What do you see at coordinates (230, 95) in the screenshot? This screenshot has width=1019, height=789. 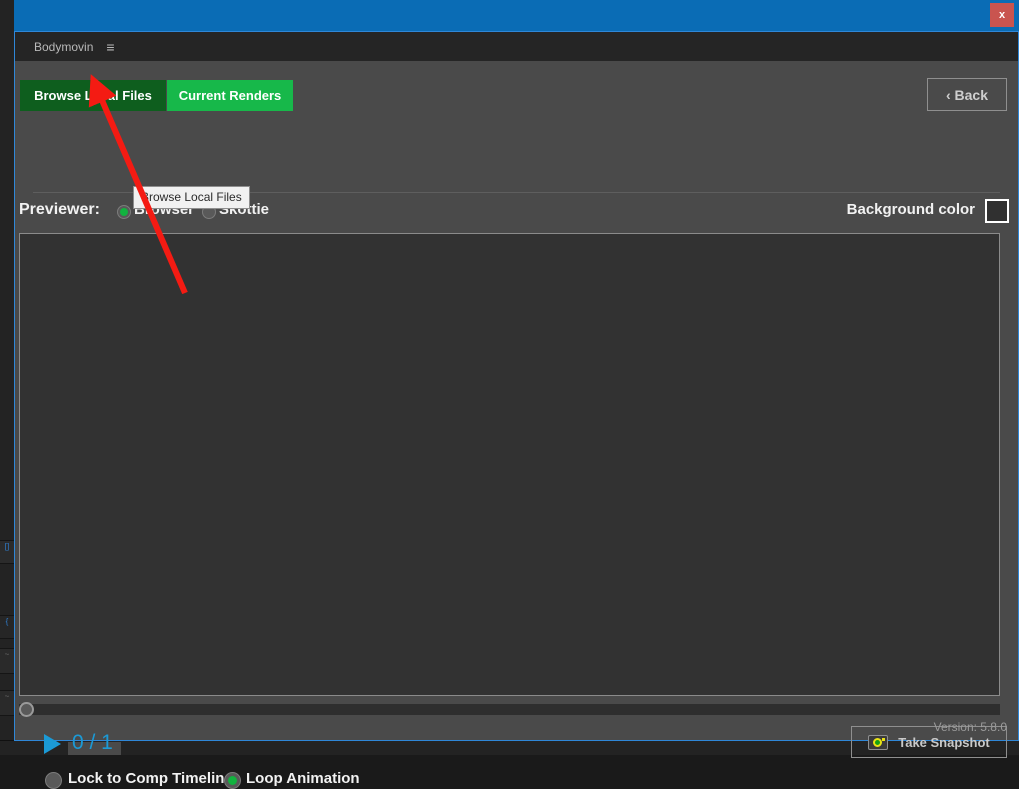 I see `current-renders-button: Current Renders` at bounding box center [230, 95].